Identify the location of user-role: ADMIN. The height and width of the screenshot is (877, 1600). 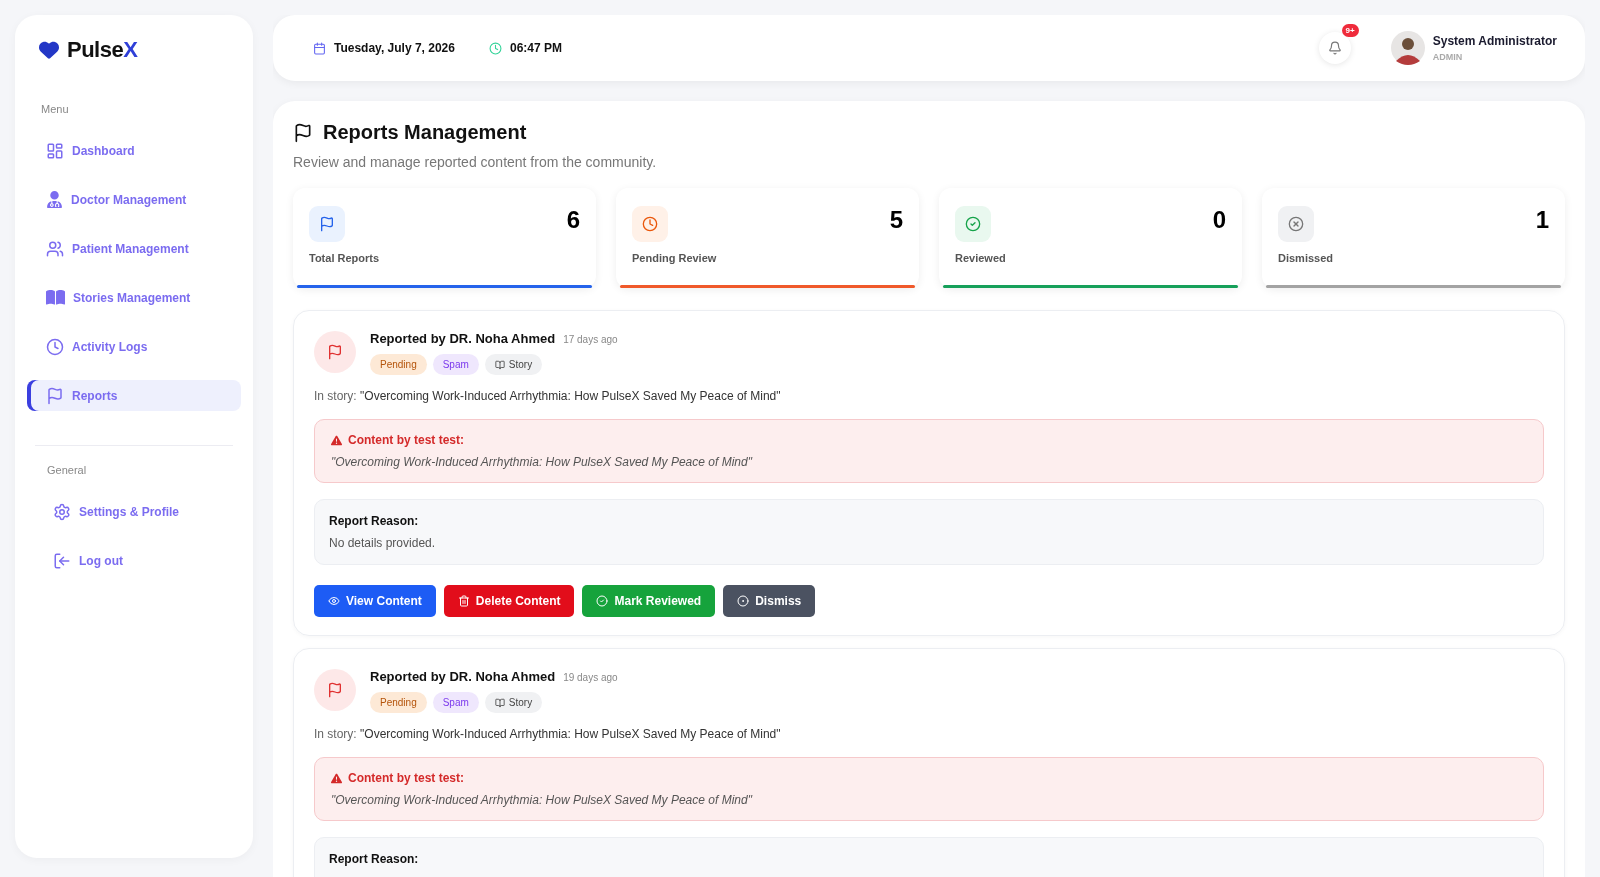
(1448, 57).